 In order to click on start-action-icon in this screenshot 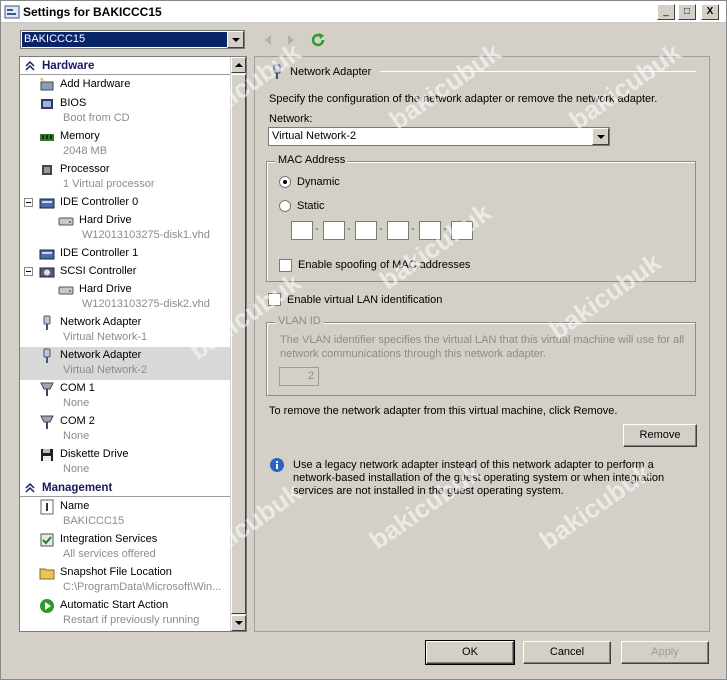, I will do `click(47, 606)`.